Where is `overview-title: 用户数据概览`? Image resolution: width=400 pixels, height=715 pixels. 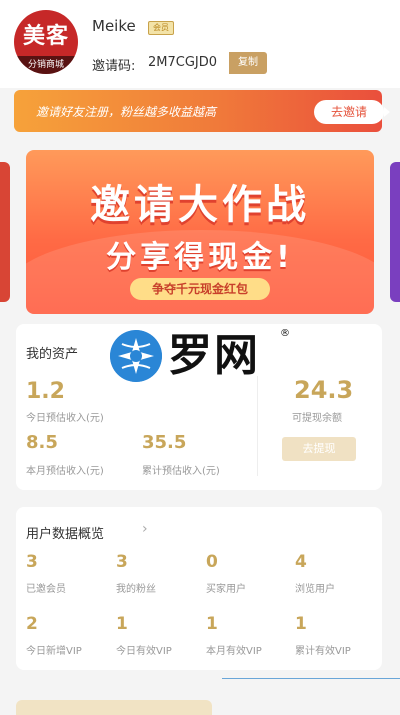
overview-title: 用户数据概览 is located at coordinates (65, 532).